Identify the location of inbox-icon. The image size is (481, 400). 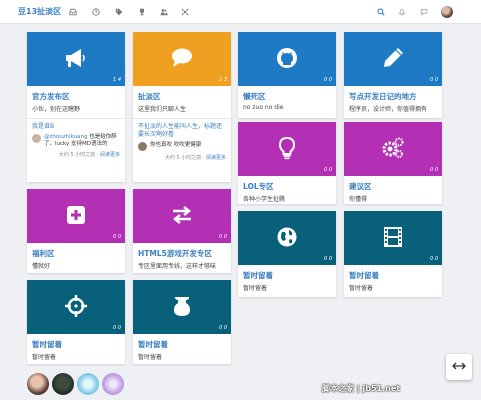
(73, 12).